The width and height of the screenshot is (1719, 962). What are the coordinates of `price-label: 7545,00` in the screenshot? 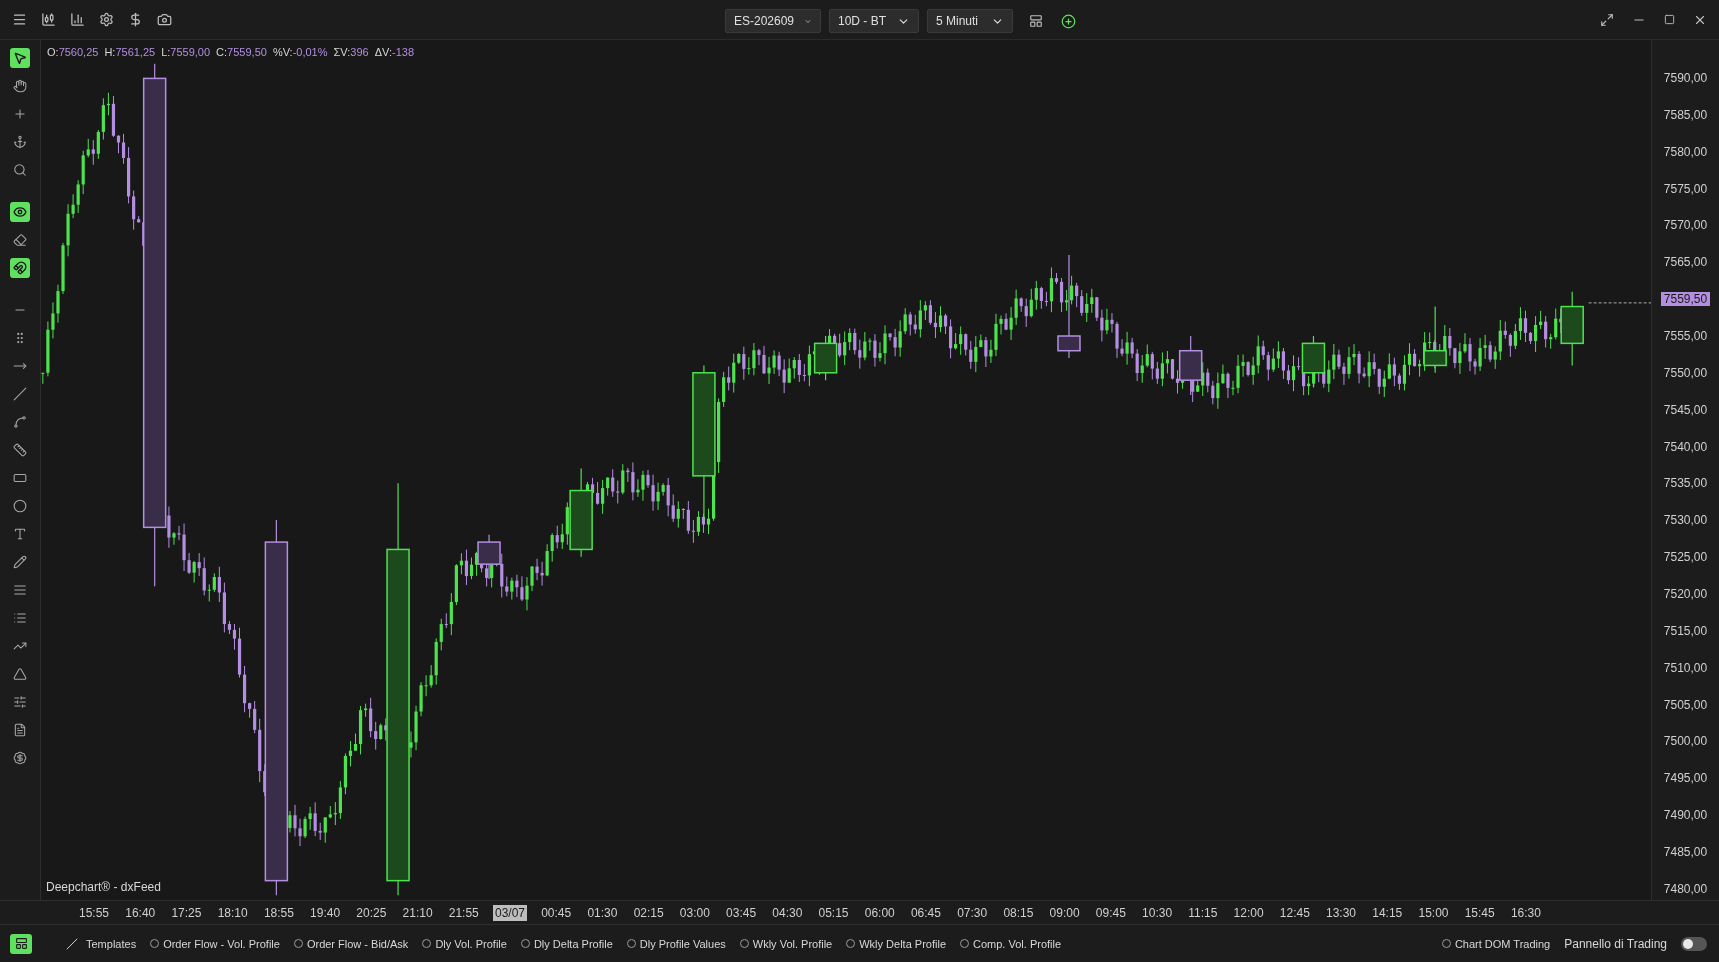 It's located at (1685, 409).